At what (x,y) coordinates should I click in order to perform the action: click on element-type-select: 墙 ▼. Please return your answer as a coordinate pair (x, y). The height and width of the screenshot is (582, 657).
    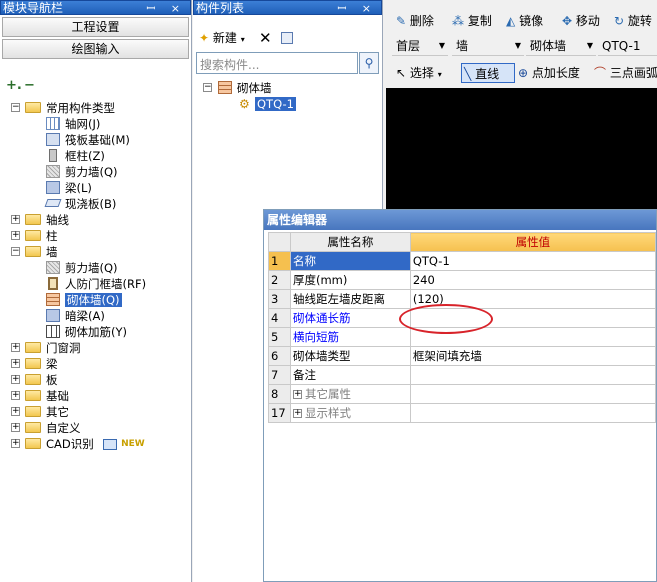
    Looking at the image, I should click on (488, 46).